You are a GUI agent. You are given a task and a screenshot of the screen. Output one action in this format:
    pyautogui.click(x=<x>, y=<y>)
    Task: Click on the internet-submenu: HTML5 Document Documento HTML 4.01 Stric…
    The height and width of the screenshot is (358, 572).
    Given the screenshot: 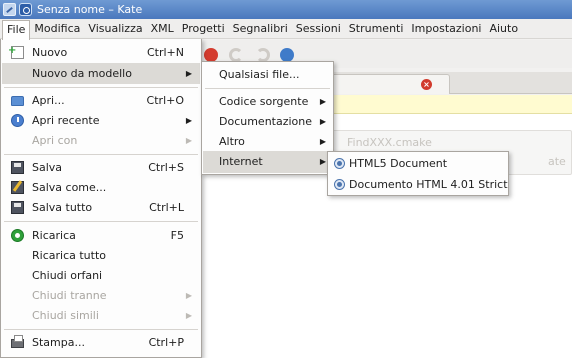 What is the action you would take?
    pyautogui.click(x=418, y=173)
    